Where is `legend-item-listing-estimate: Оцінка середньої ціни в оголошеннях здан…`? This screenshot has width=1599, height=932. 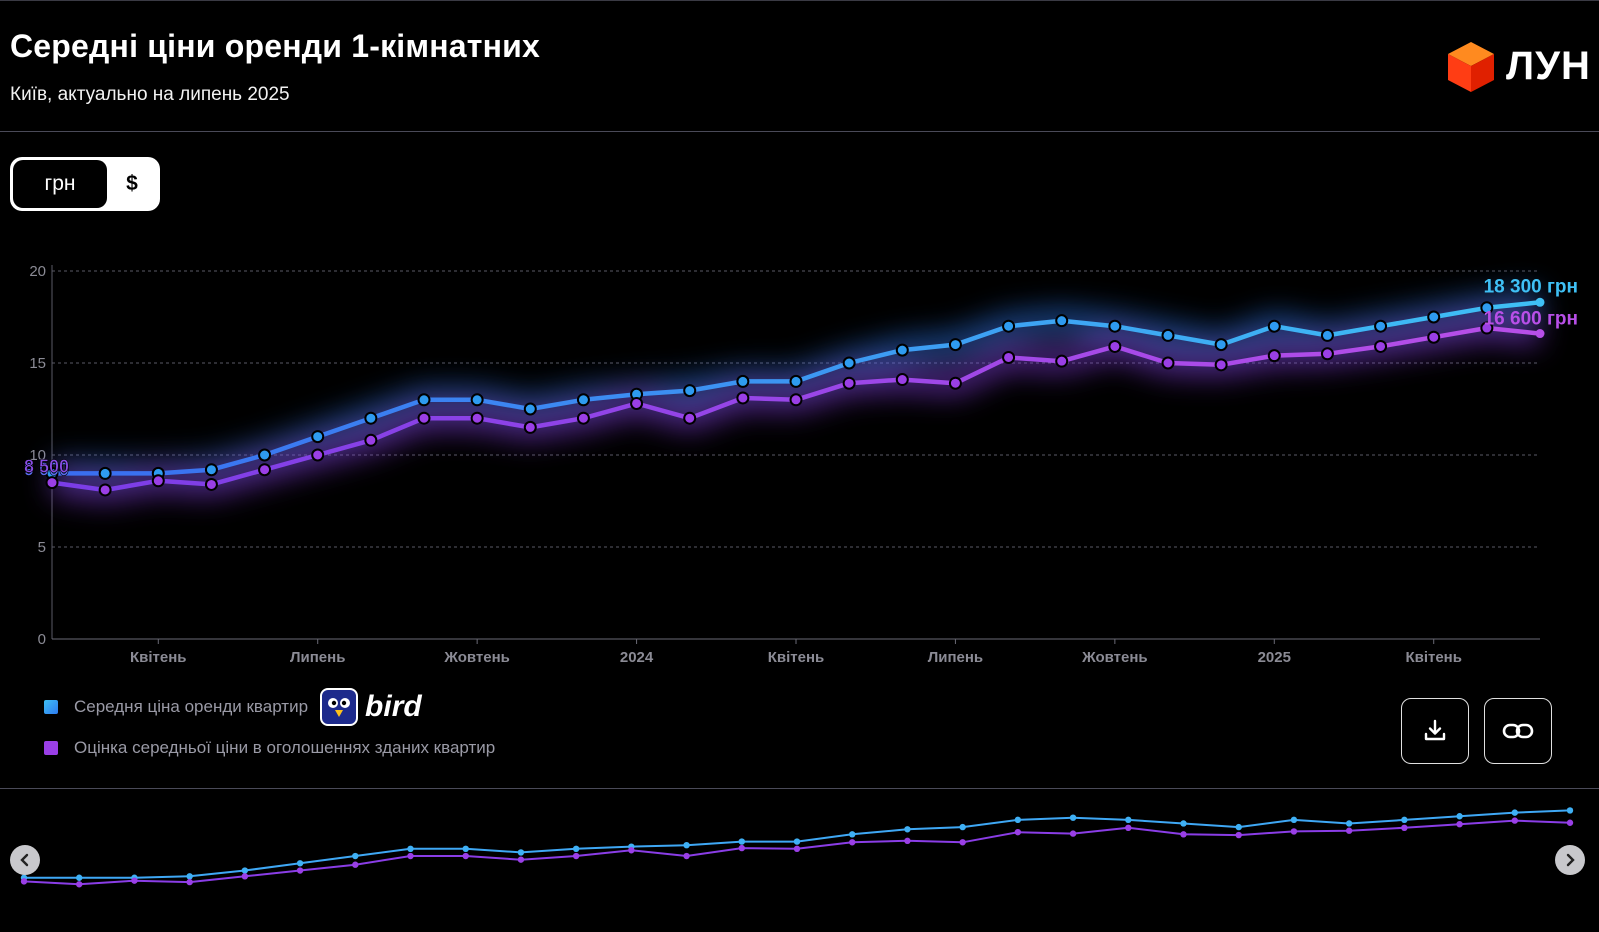 legend-item-listing-estimate: Оцінка середньої ціни в оголошеннях здан… is located at coordinates (269, 748).